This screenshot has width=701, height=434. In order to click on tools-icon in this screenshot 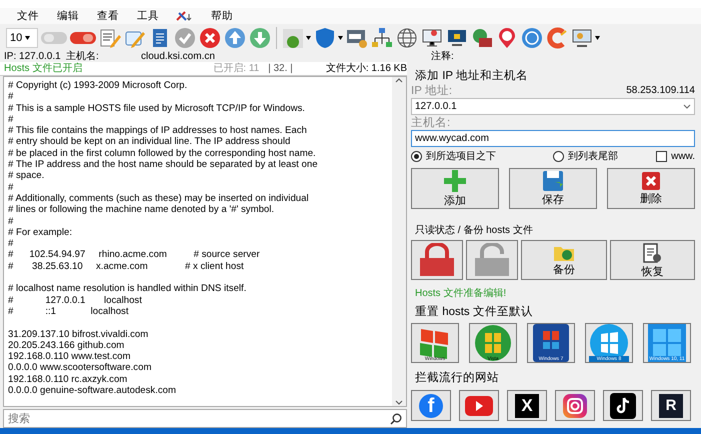, I will do `click(185, 16)`.